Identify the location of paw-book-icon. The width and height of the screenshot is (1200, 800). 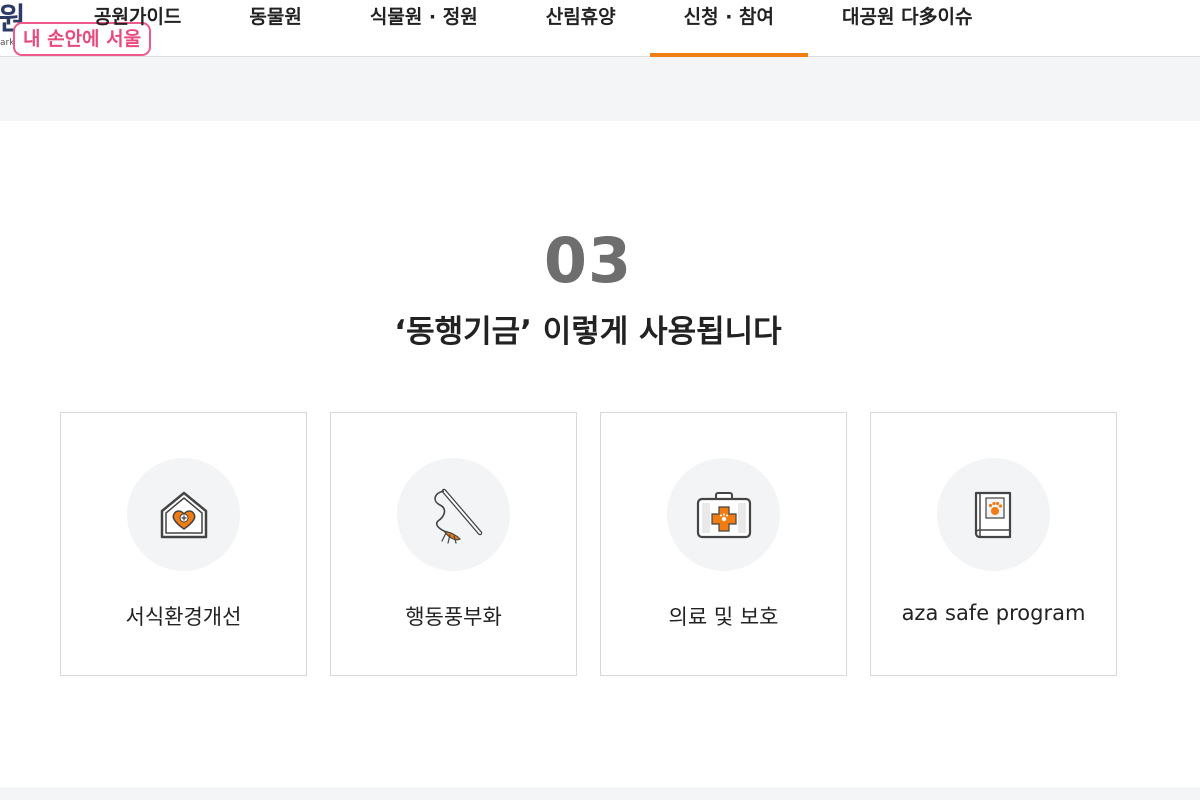
(992, 514).